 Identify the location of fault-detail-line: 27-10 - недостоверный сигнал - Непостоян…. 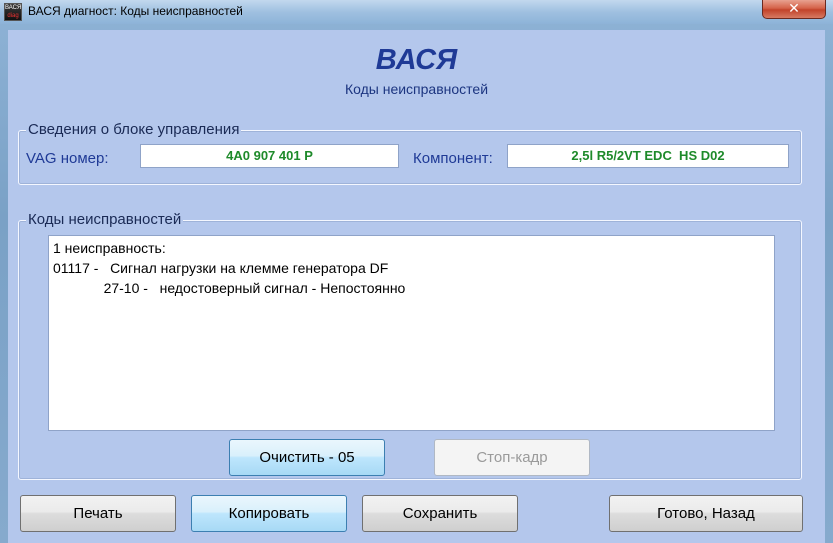
(229, 288).